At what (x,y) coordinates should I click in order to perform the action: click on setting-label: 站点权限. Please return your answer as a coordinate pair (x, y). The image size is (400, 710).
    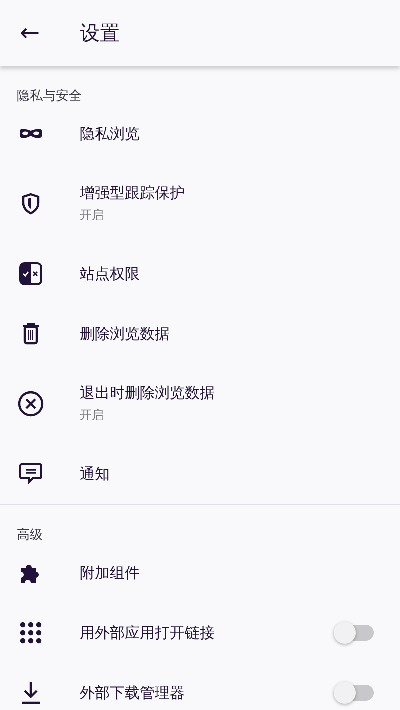
    Looking at the image, I should click on (110, 274).